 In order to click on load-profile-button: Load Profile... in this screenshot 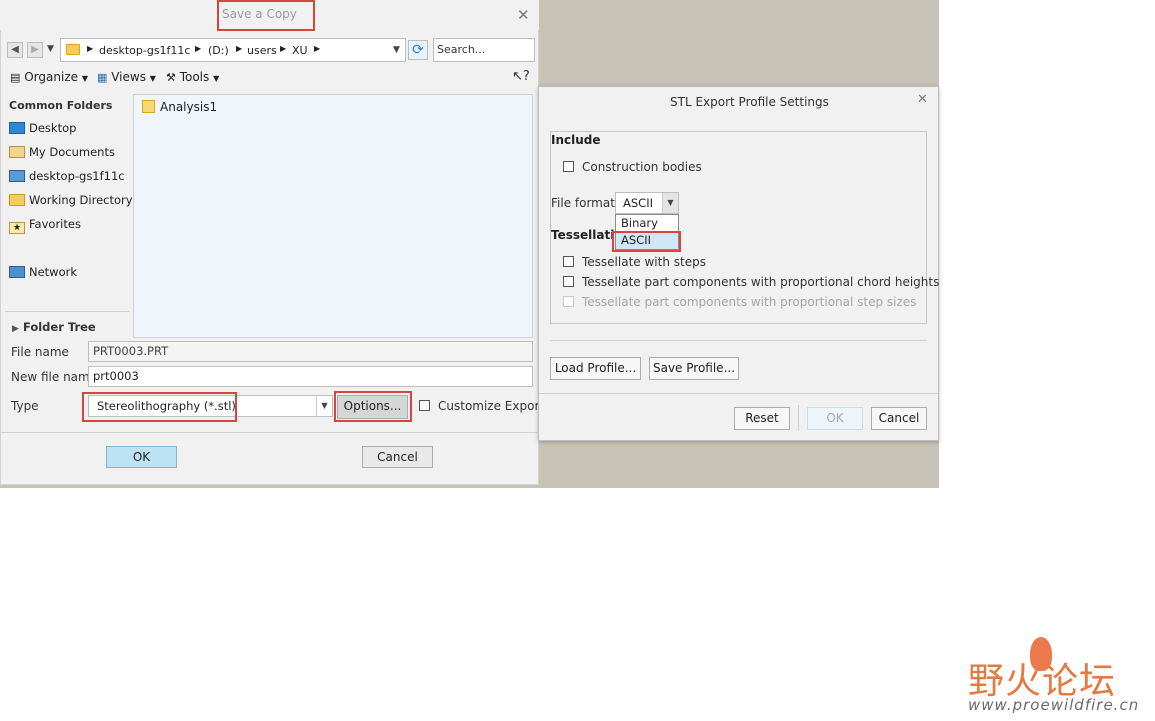, I will do `click(595, 368)`.